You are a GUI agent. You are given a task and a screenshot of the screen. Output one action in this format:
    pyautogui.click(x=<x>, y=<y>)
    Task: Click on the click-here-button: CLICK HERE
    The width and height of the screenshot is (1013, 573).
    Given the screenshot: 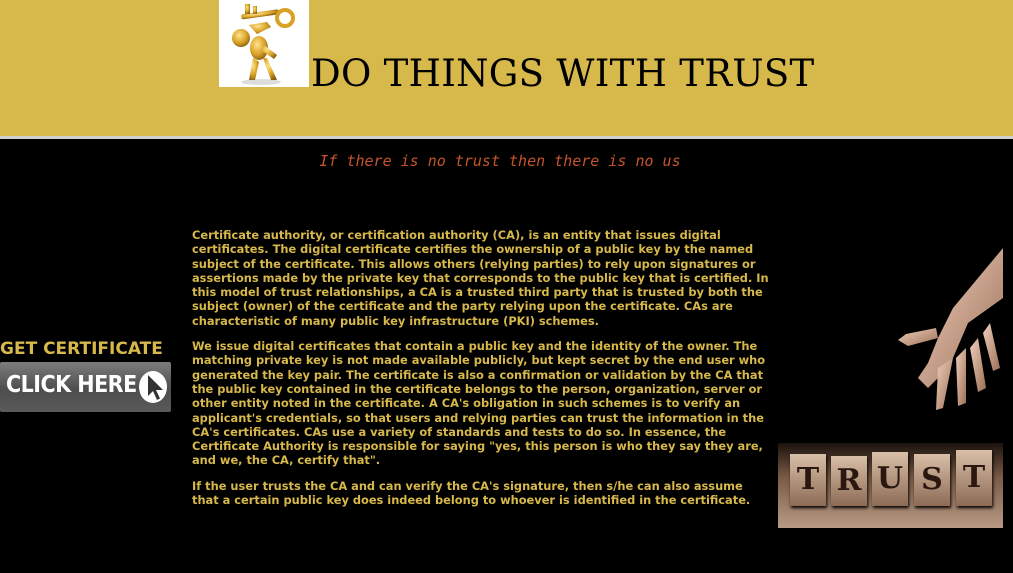 What is the action you would take?
    pyautogui.click(x=85, y=387)
    